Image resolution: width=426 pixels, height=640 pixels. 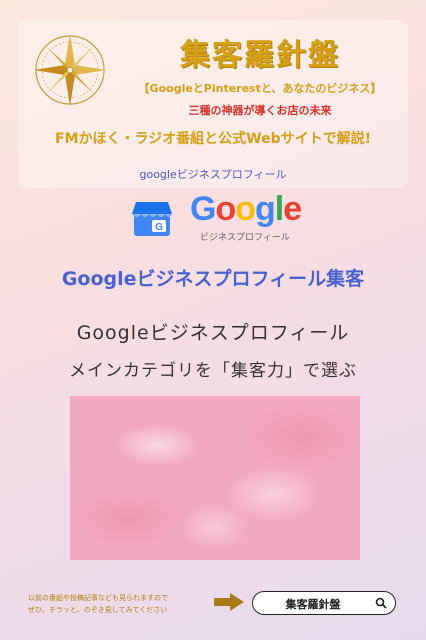 I want to click on footer-note-line1: 以前の番組や投稿記事なども見られますので, so click(x=98, y=598).